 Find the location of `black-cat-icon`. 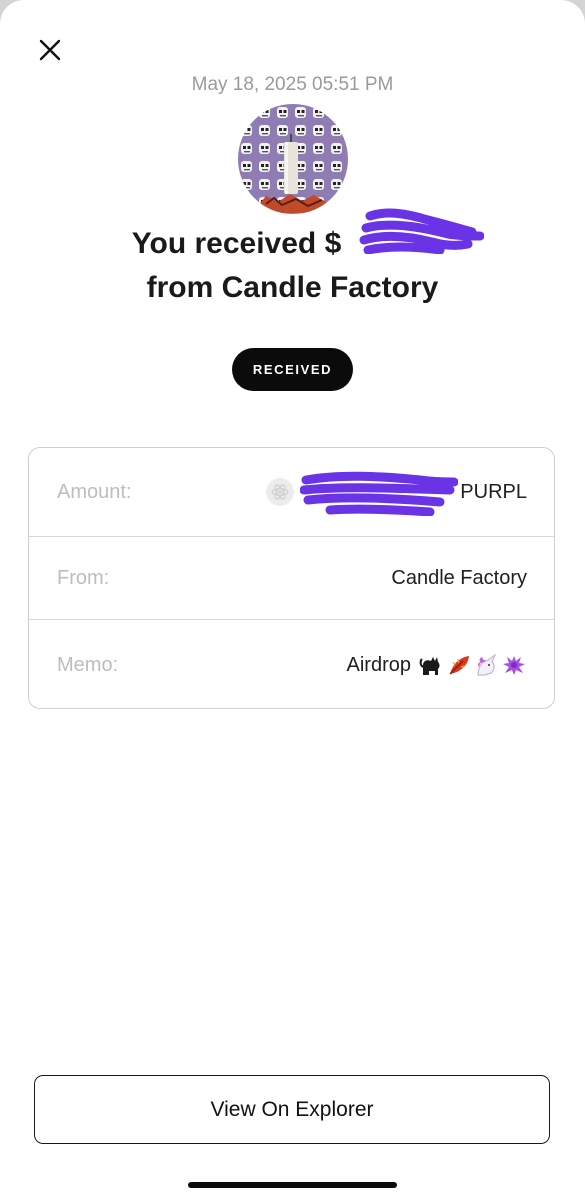

black-cat-icon is located at coordinates (429, 666).